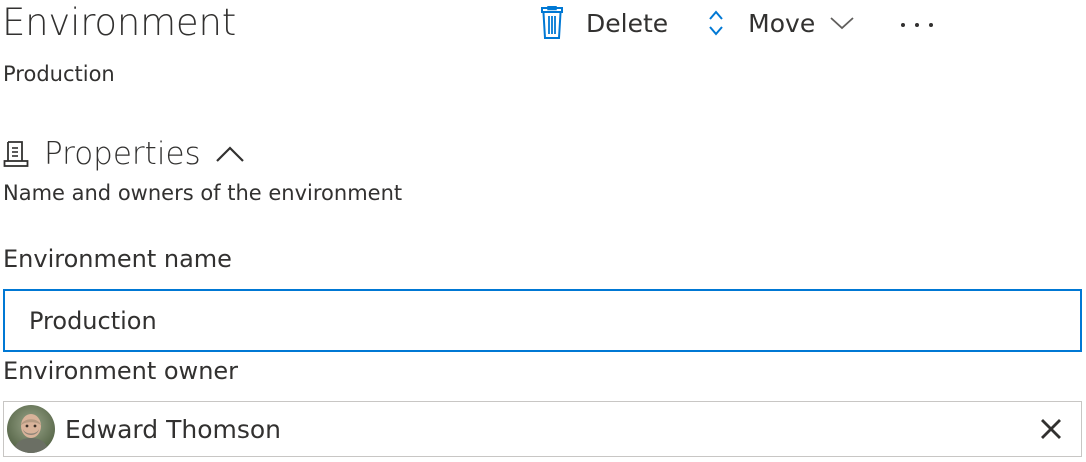 The image size is (1086, 462). What do you see at coordinates (119, 22) in the screenshot?
I see `page-title: Environment` at bounding box center [119, 22].